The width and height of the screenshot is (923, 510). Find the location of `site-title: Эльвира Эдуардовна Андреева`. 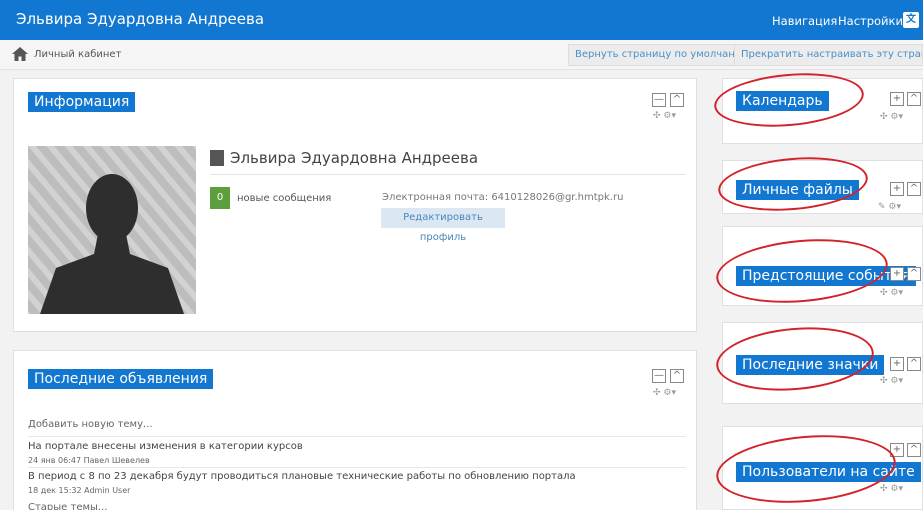

site-title: Эльвира Эдуардовна Андреева is located at coordinates (140, 19).